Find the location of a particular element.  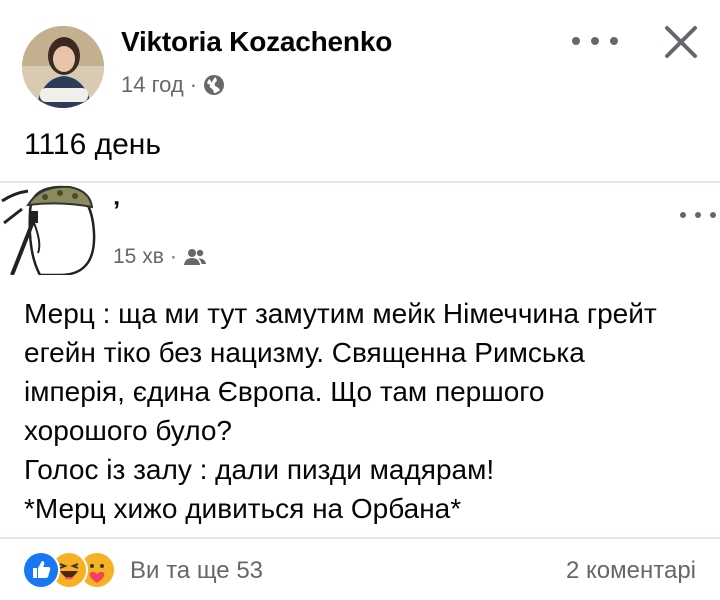

close-button is located at coordinates (681, 42).